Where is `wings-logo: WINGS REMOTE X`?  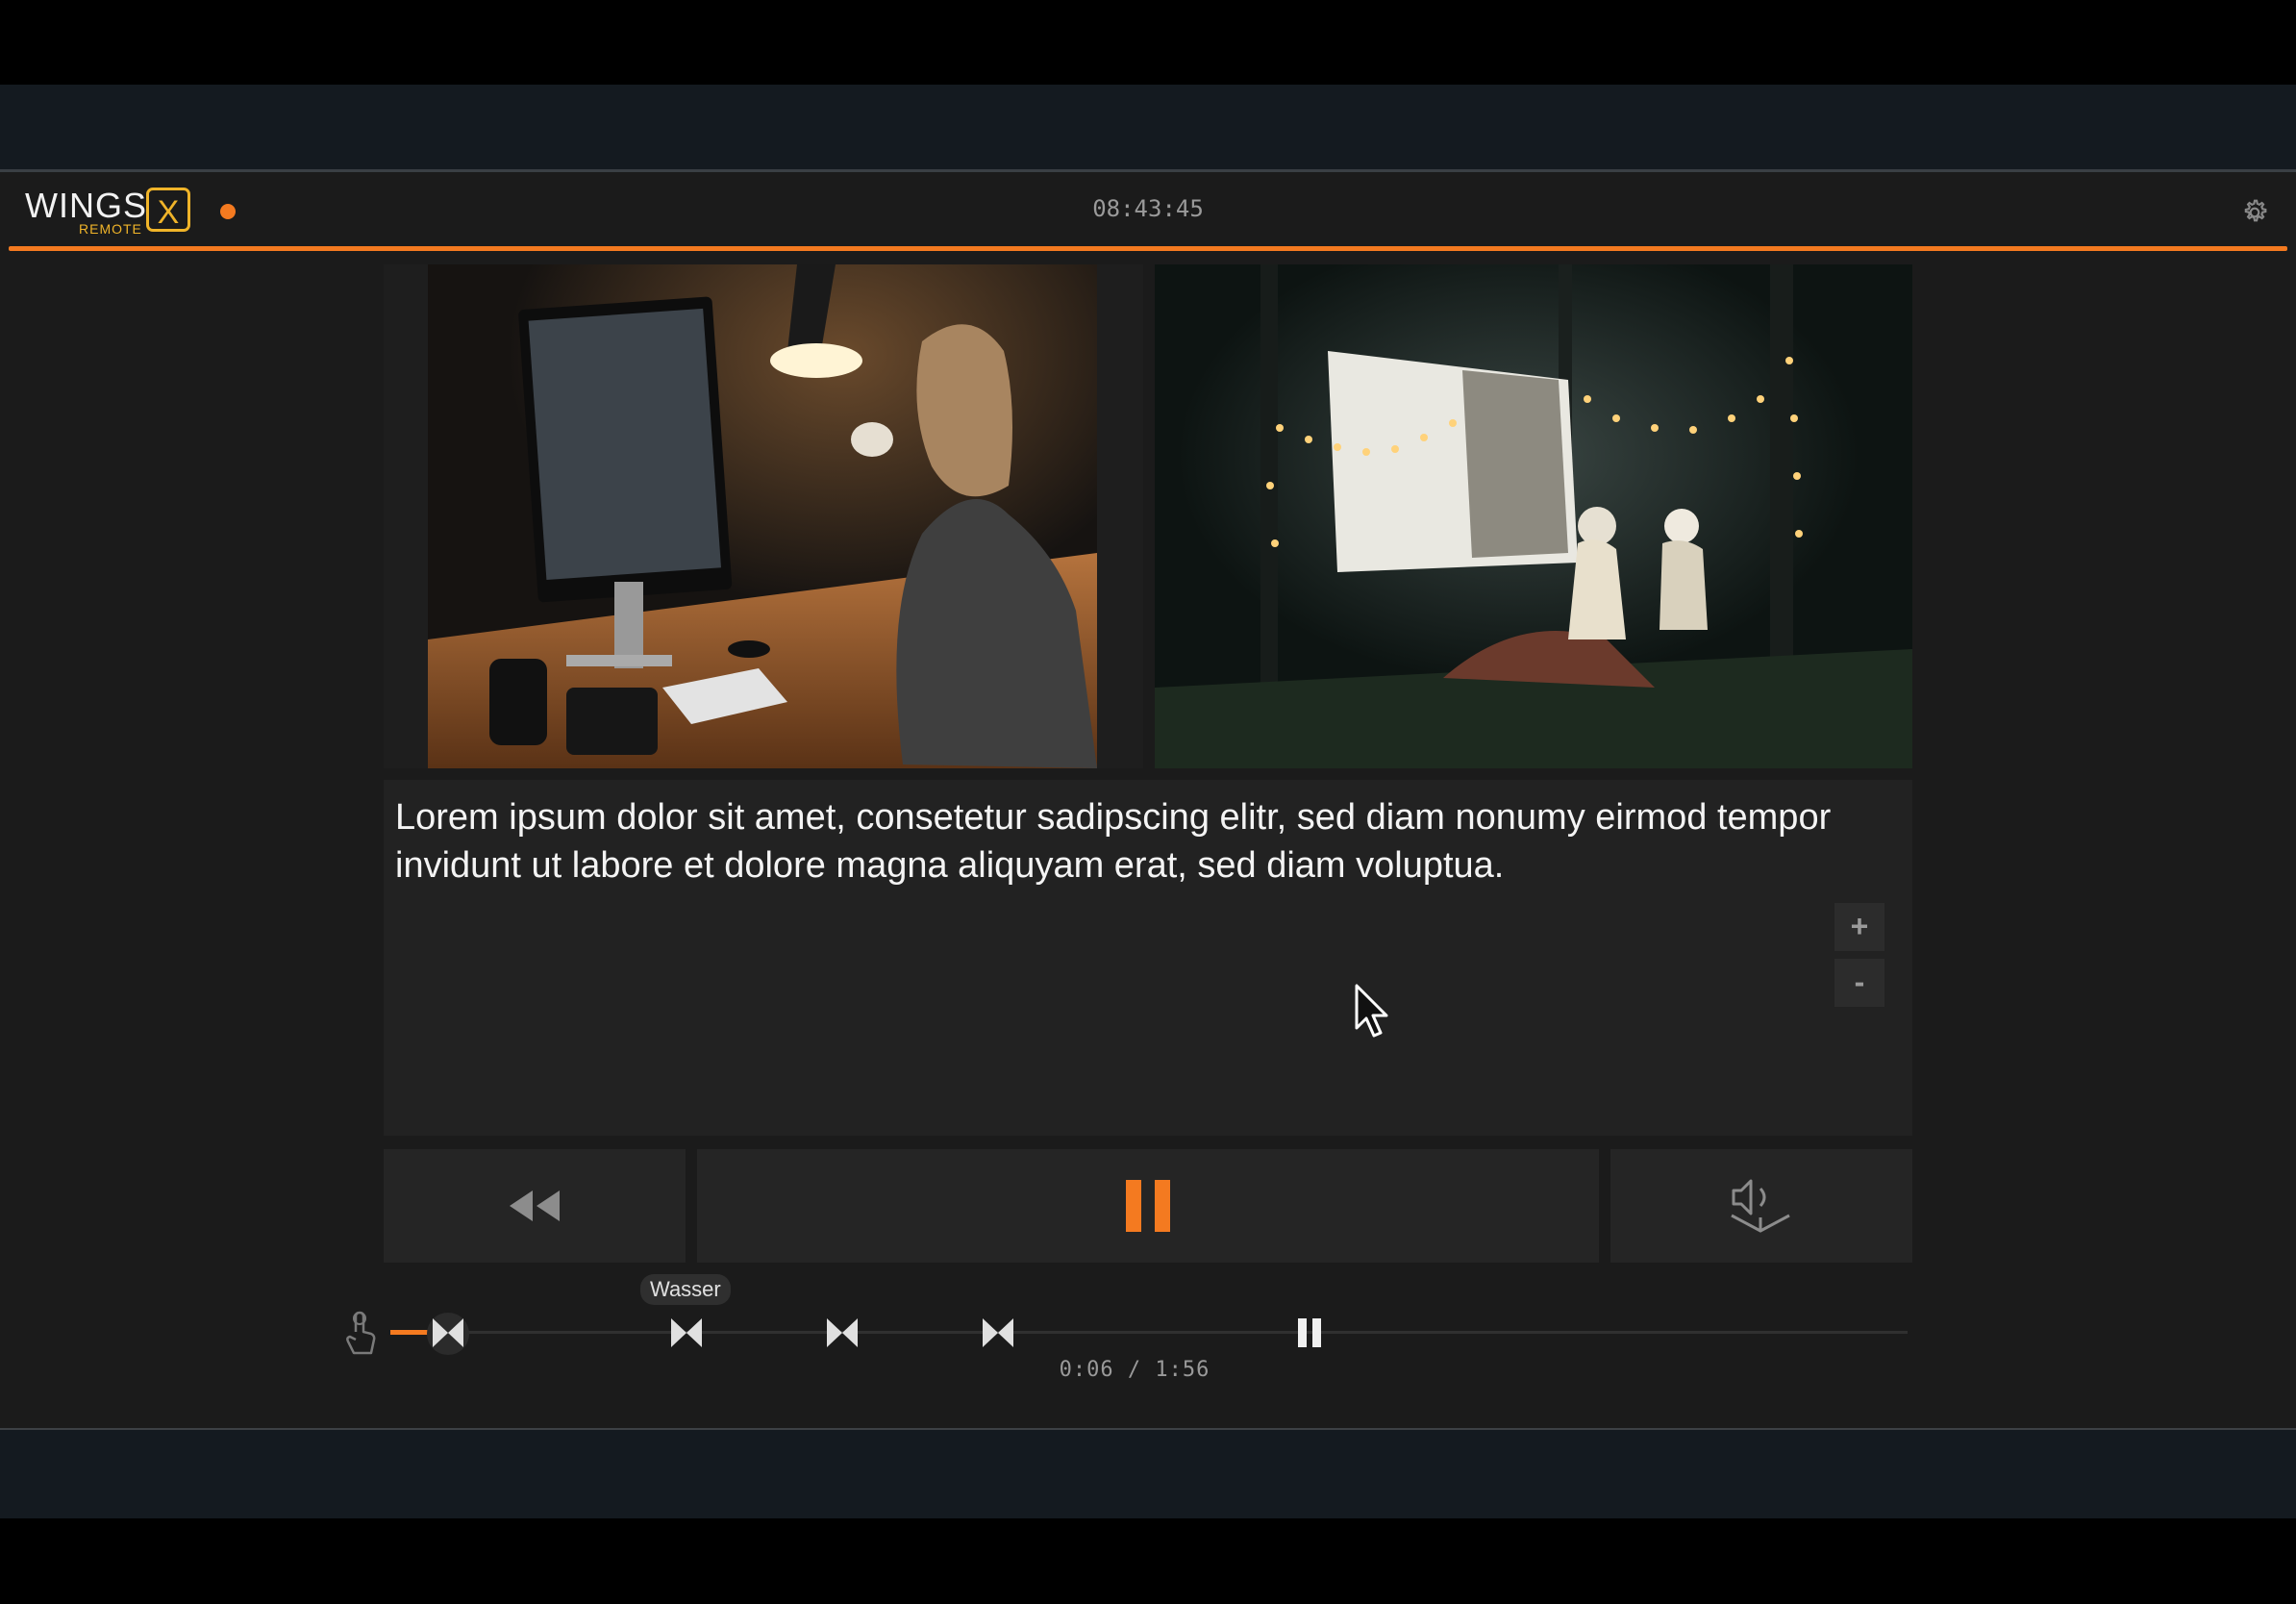 wings-logo: WINGS REMOTE X is located at coordinates (112, 212).